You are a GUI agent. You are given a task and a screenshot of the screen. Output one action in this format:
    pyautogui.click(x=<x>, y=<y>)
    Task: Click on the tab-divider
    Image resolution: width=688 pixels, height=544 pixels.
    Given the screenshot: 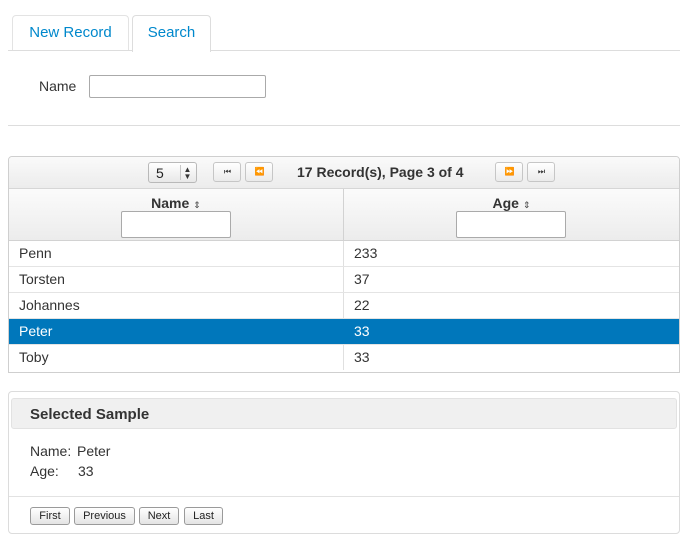 What is the action you would take?
    pyautogui.click(x=344, y=50)
    